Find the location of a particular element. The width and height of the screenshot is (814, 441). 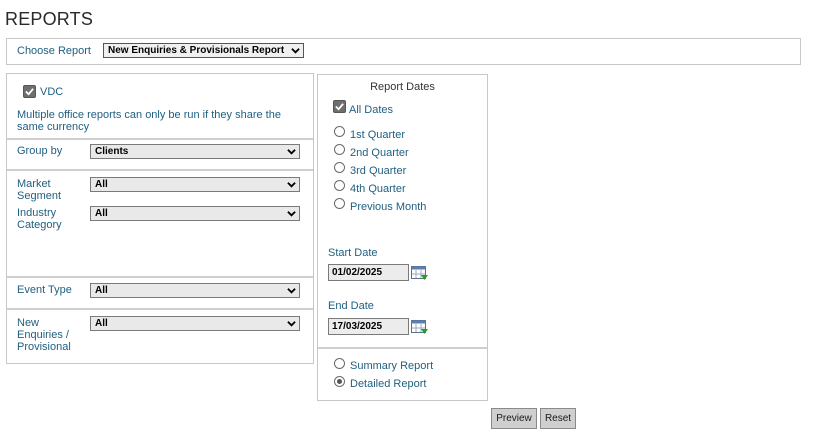

all-dates-checkbox is located at coordinates (339, 106).